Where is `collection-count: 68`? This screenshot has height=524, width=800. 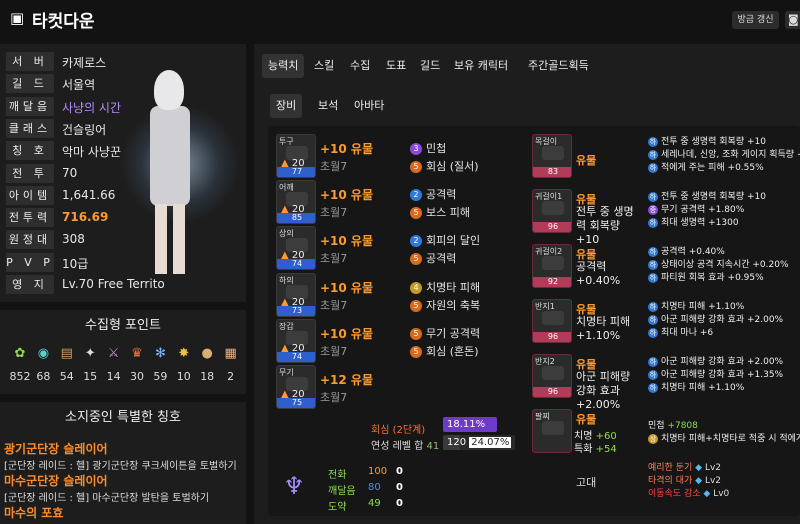
collection-count: 68 is located at coordinates (43, 376).